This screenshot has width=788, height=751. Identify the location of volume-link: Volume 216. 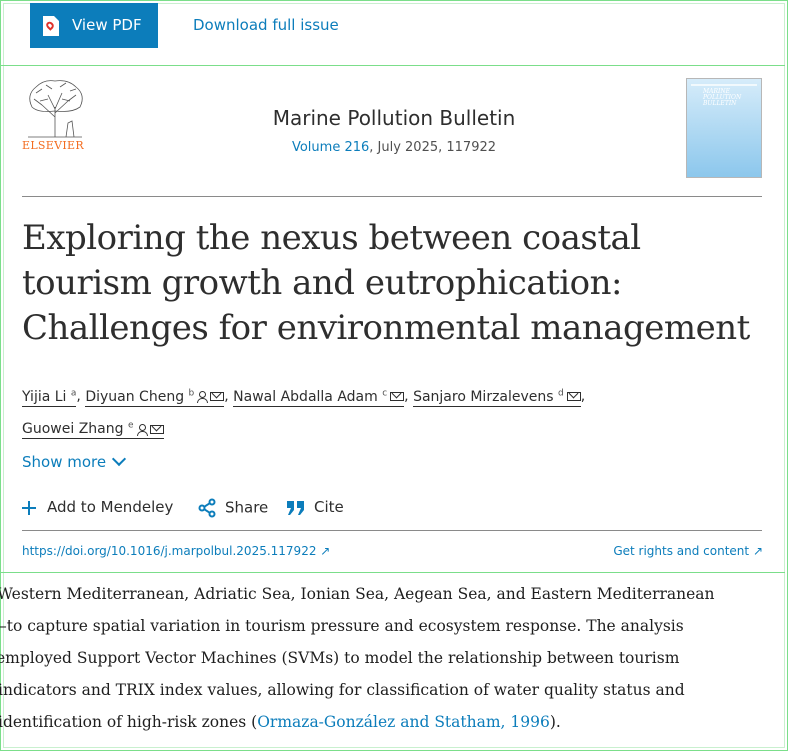
(330, 147).